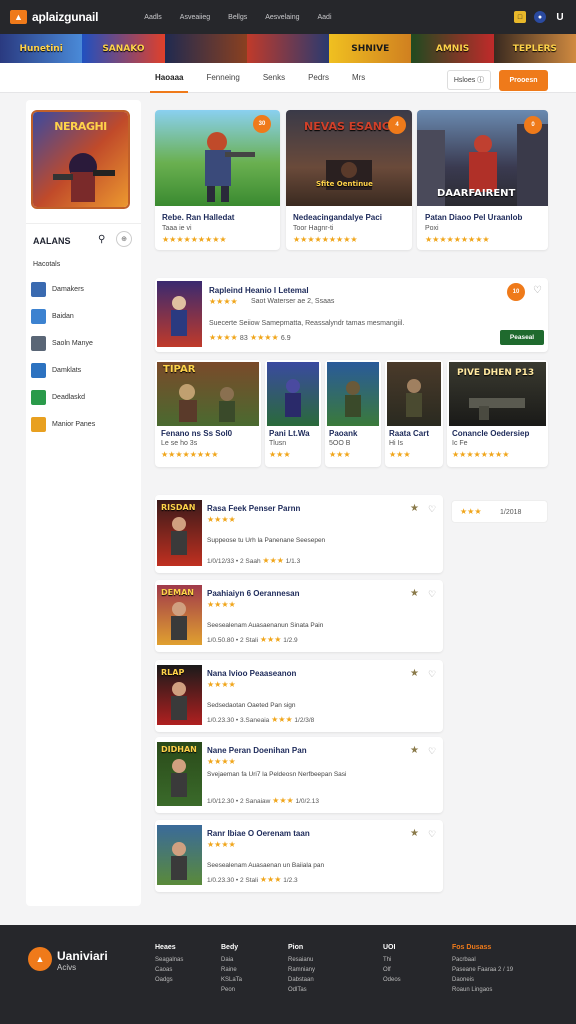 The image size is (576, 1024). Describe the element at coordinates (343, 433) in the screenshot. I see `game-title: Paoank` at that location.